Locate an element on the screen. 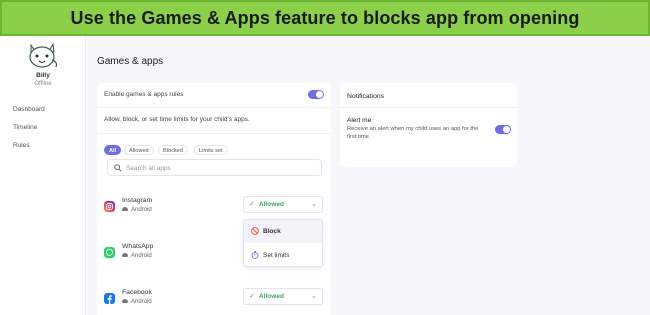 The height and width of the screenshot is (315, 650). sidebar-item-dashboard: Dashboard is located at coordinates (29, 109).